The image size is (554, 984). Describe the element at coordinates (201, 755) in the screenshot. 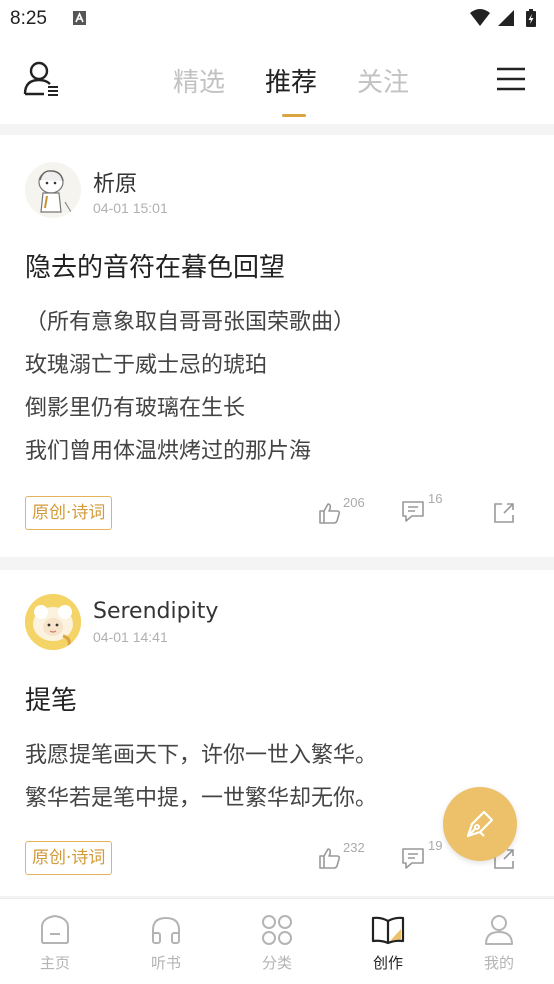

I see `post-line: 我愿提笔画天下，许你一世入繁华。` at that location.